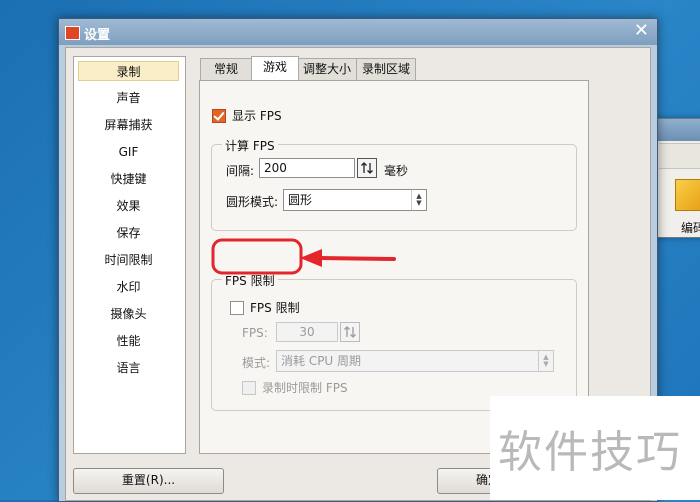 The height and width of the screenshot is (502, 700). What do you see at coordinates (307, 168) in the screenshot?
I see `interval-input: 200` at bounding box center [307, 168].